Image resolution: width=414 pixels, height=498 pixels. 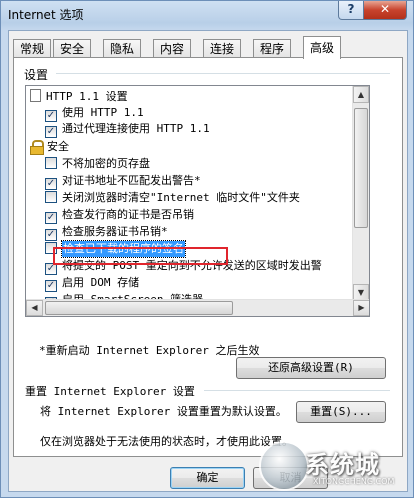 I want to click on list-item: 不将加密的页存盘, so click(x=97, y=164).